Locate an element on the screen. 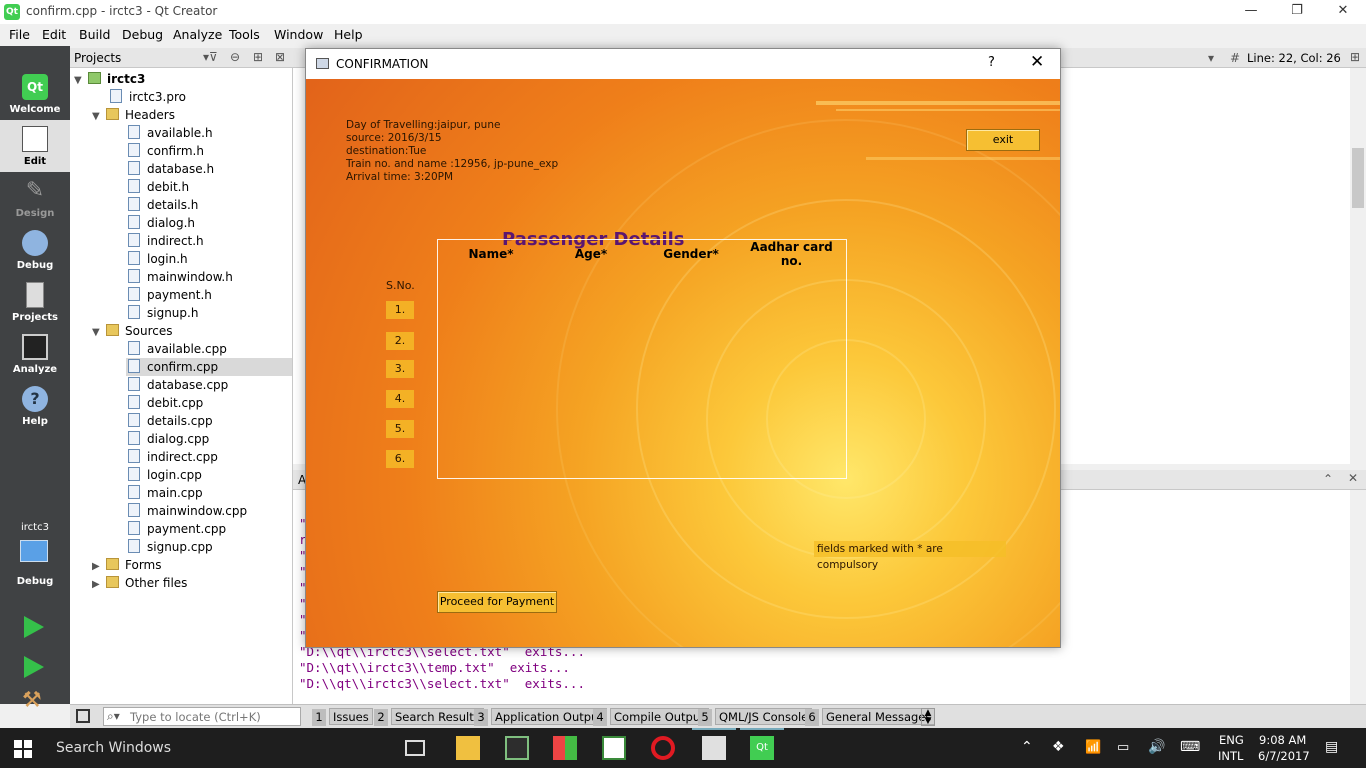 The height and width of the screenshot is (768, 1366). mode-debug: Debug is located at coordinates (35, 250).